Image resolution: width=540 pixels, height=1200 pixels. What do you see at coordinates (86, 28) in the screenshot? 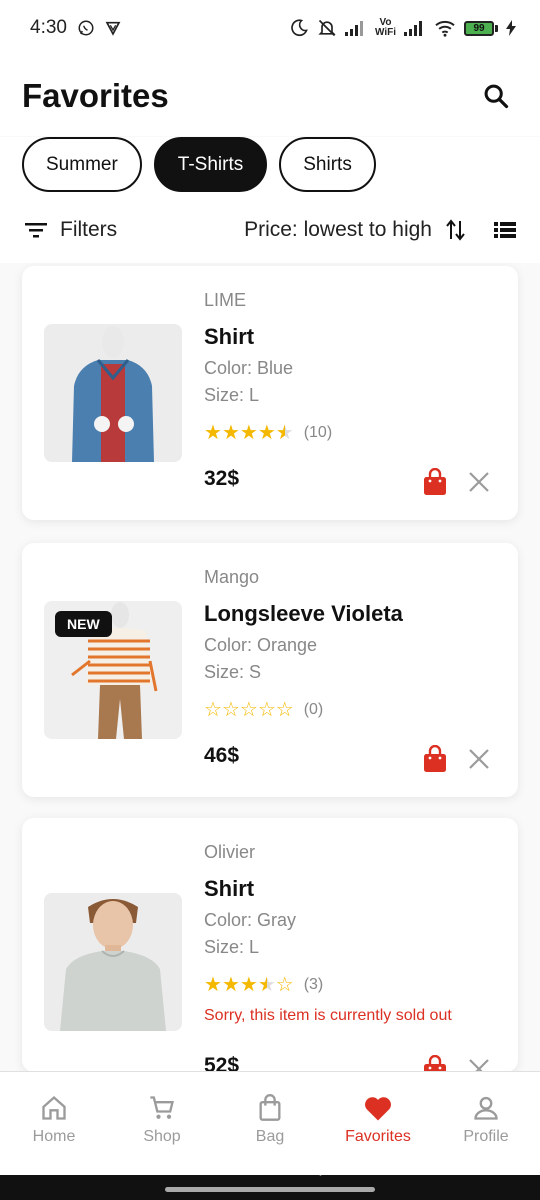
I see `whatsapp-icon` at bounding box center [86, 28].